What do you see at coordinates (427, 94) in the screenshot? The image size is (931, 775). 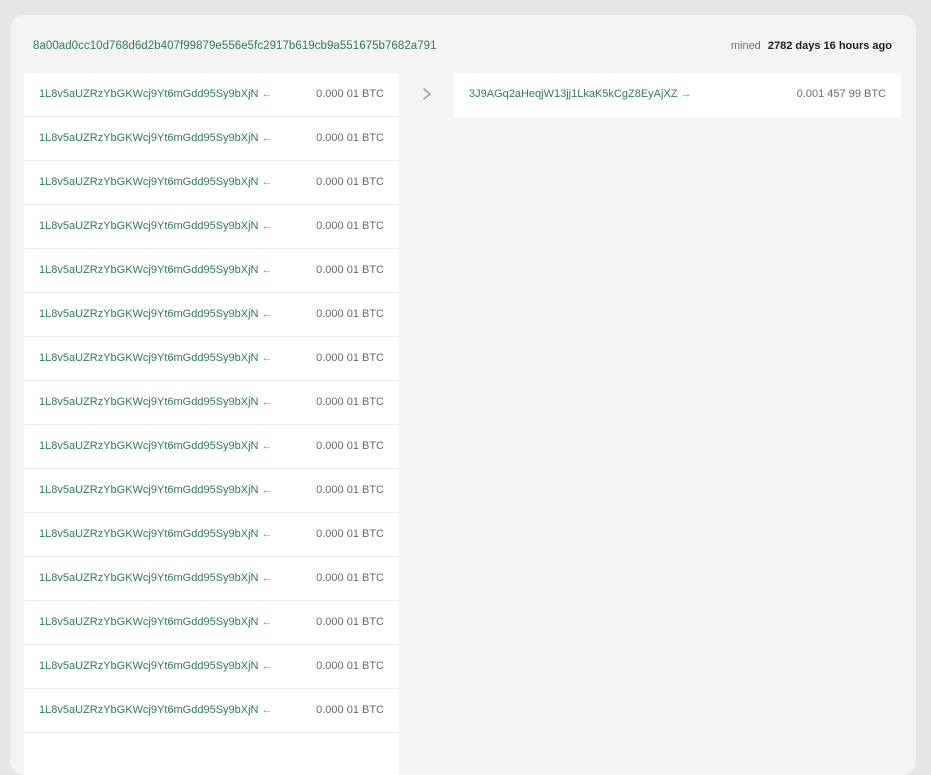 I see `chevron-right-icon` at bounding box center [427, 94].